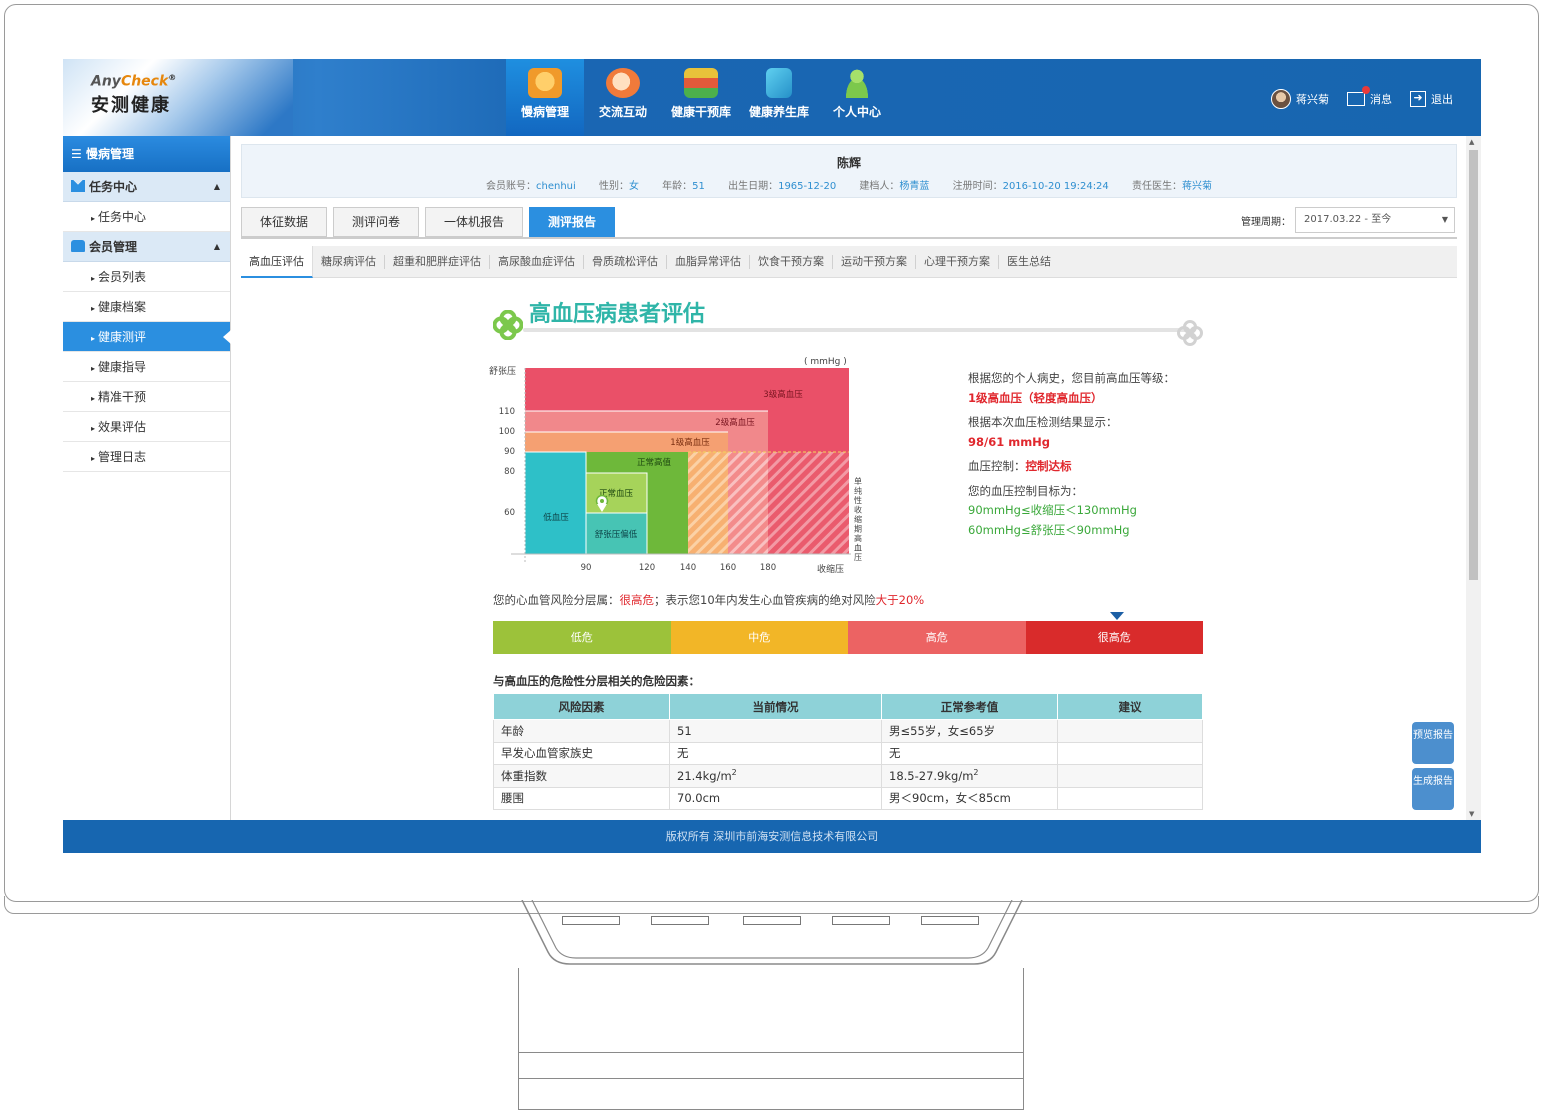 This screenshot has width=1543, height=1115. I want to click on y-tick-label: 110, so click(507, 412).